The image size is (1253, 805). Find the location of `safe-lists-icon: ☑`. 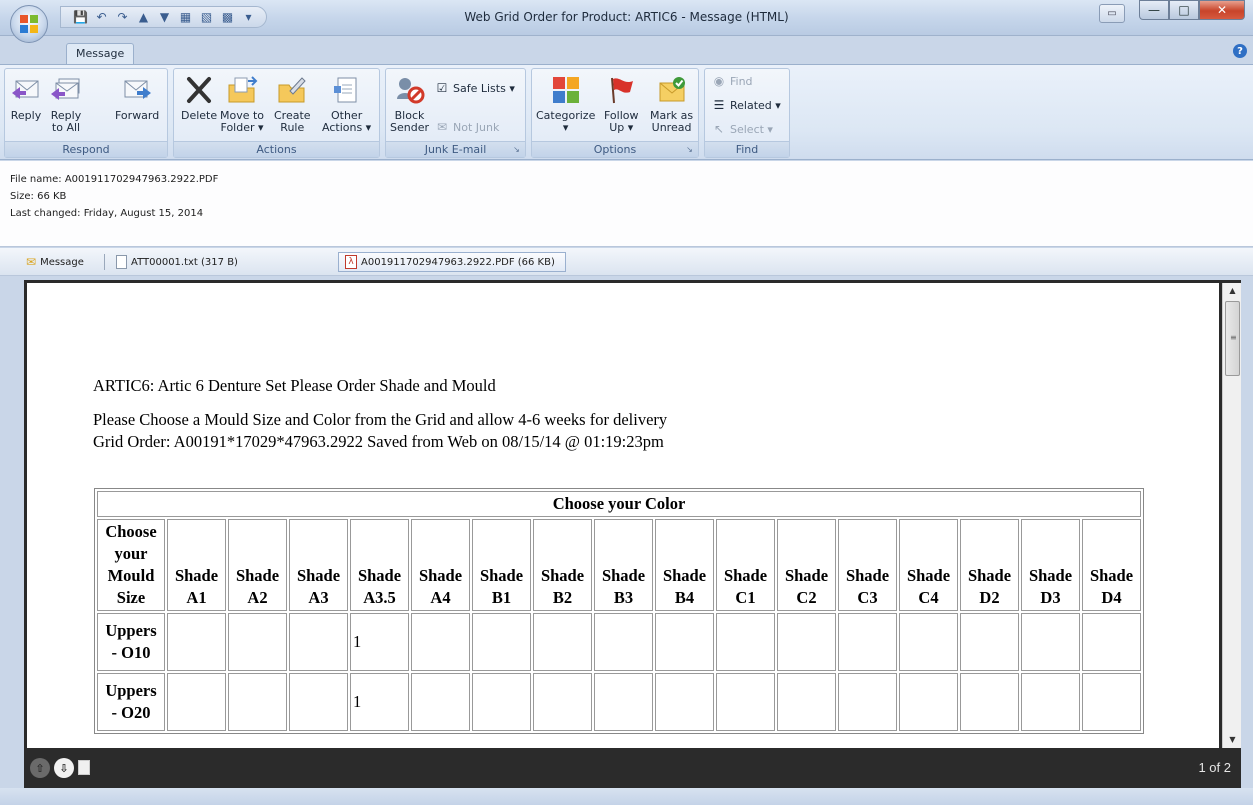

safe-lists-icon: ☑ is located at coordinates (442, 88).